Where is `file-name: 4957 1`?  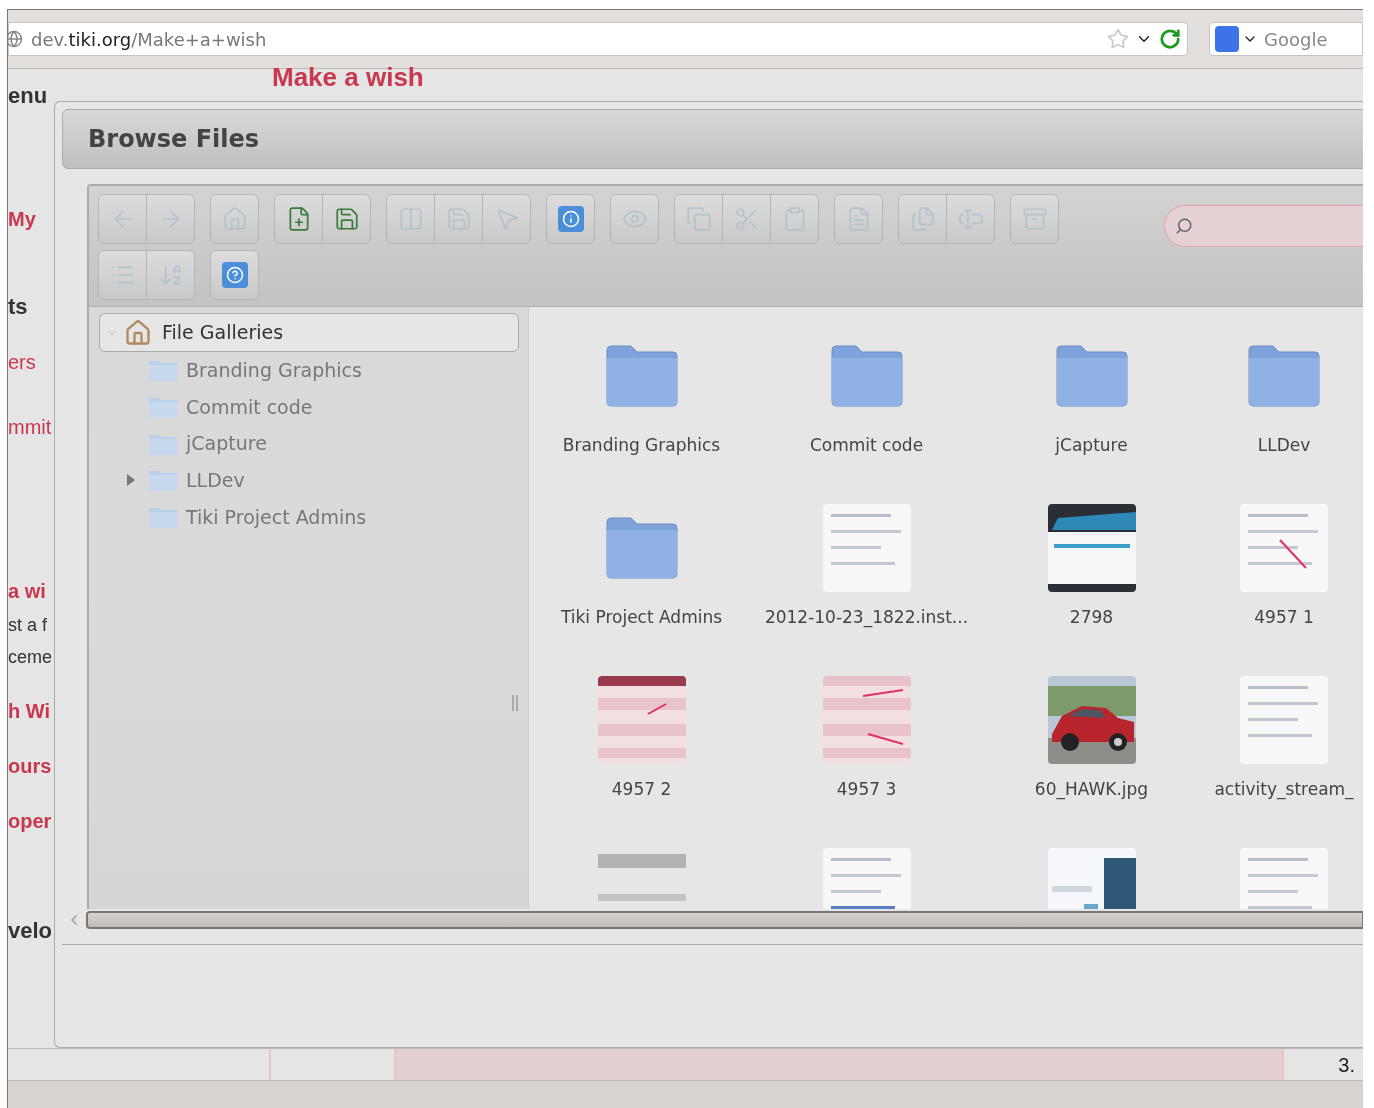
file-name: 4957 1 is located at coordinates (1284, 618).